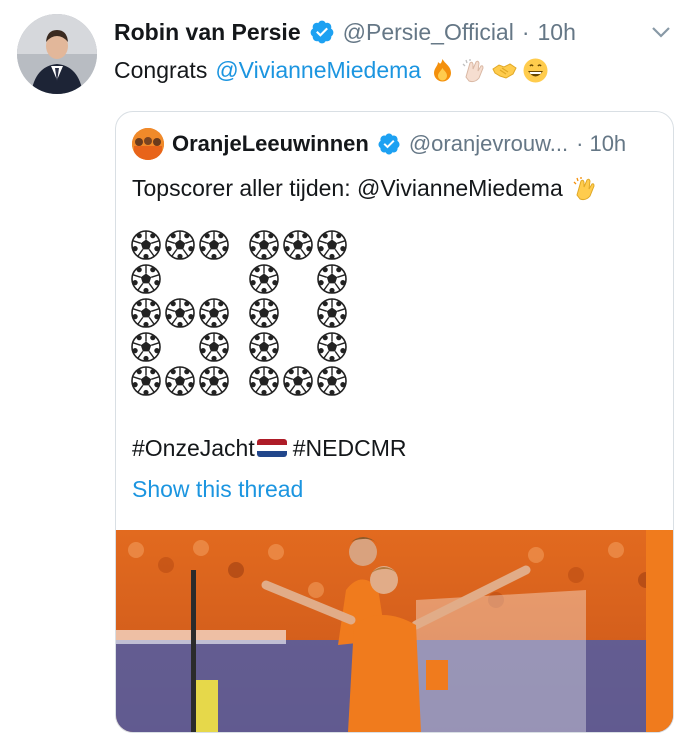 This screenshot has height=733, width=690. What do you see at coordinates (347, 187) in the screenshot?
I see `quoted-text-content: Topscorer aller tijden: @VivianneMiedema` at bounding box center [347, 187].